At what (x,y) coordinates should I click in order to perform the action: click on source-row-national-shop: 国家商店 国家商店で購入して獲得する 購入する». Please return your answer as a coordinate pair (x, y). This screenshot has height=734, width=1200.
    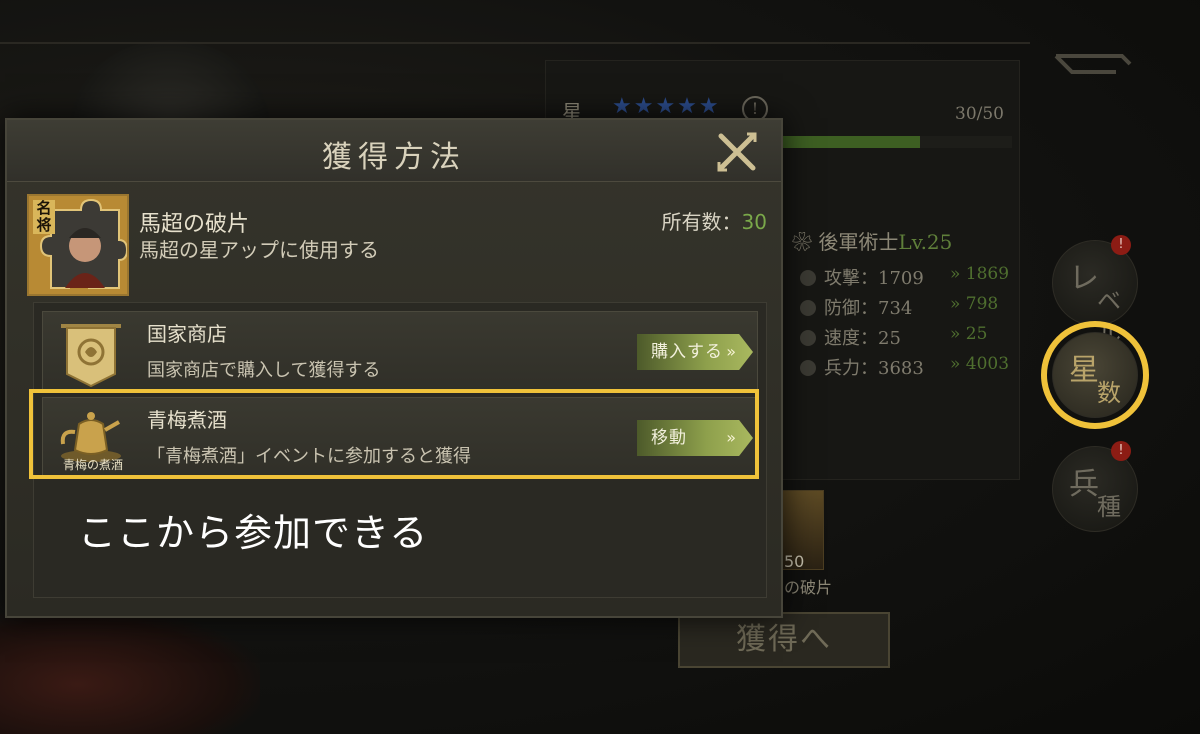
    Looking at the image, I should click on (400, 352).